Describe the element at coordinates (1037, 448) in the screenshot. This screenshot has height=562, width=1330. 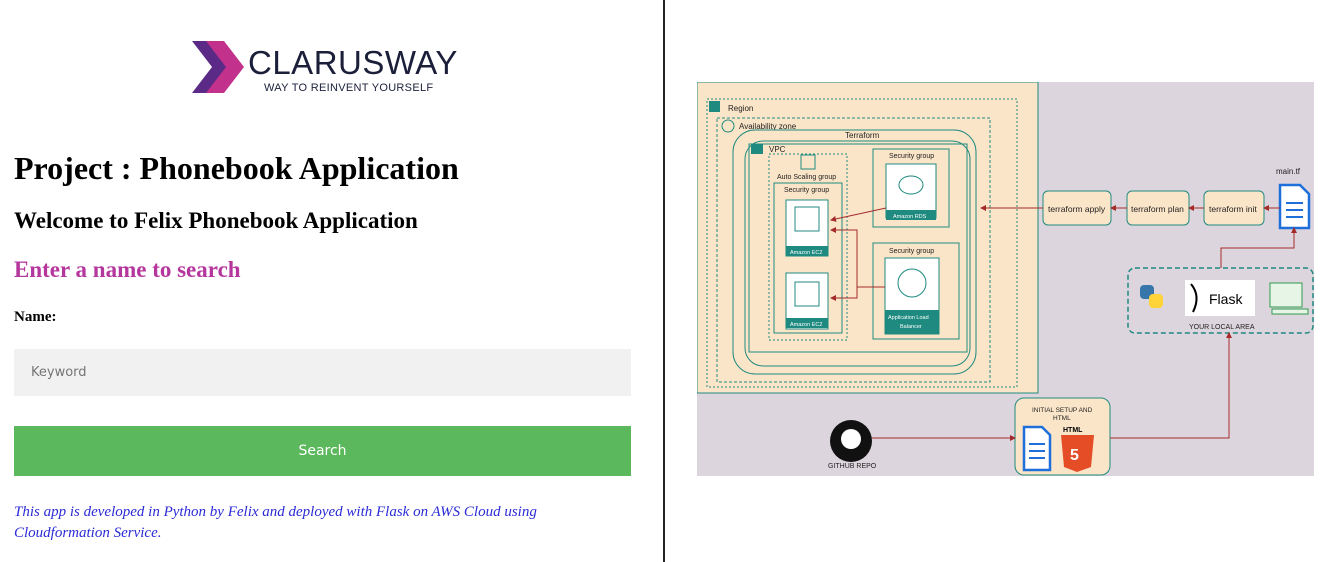
I see `document-icon` at that location.